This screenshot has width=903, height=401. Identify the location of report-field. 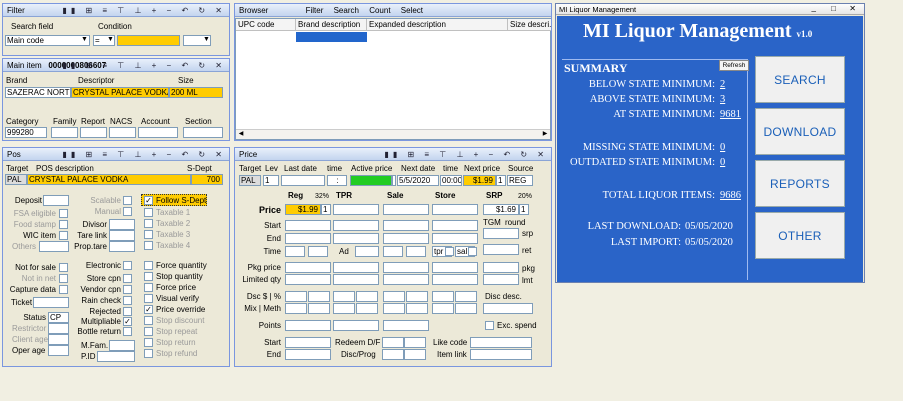
(93, 132).